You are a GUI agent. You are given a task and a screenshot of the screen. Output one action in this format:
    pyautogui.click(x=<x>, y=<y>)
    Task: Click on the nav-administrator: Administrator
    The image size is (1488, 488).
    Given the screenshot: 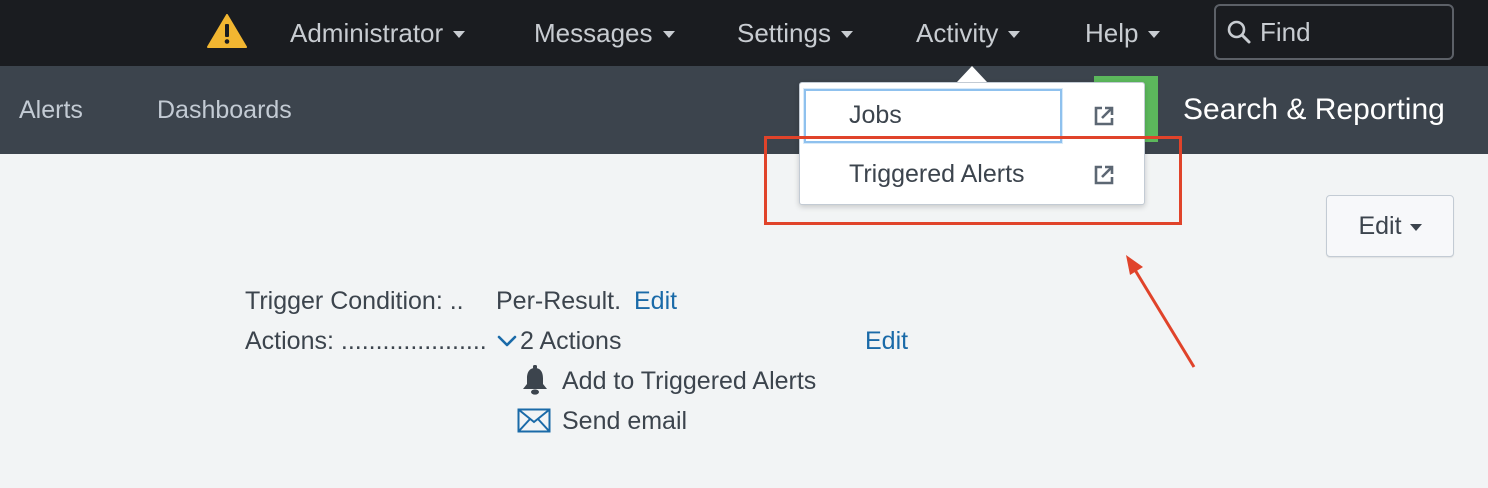 What is the action you would take?
    pyautogui.click(x=378, y=33)
    